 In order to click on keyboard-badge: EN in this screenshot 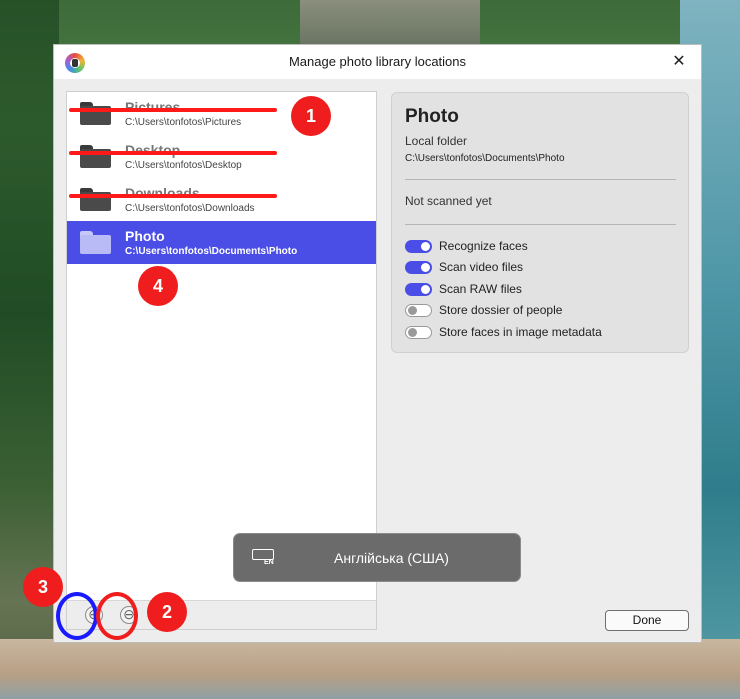, I will do `click(269, 562)`.